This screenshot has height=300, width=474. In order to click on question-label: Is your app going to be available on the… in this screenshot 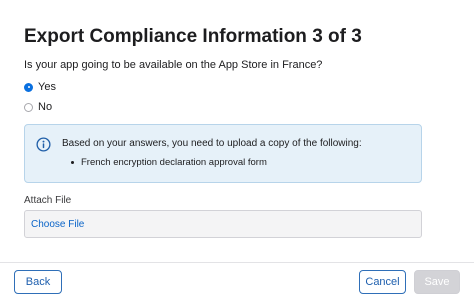, I will do `click(173, 65)`.